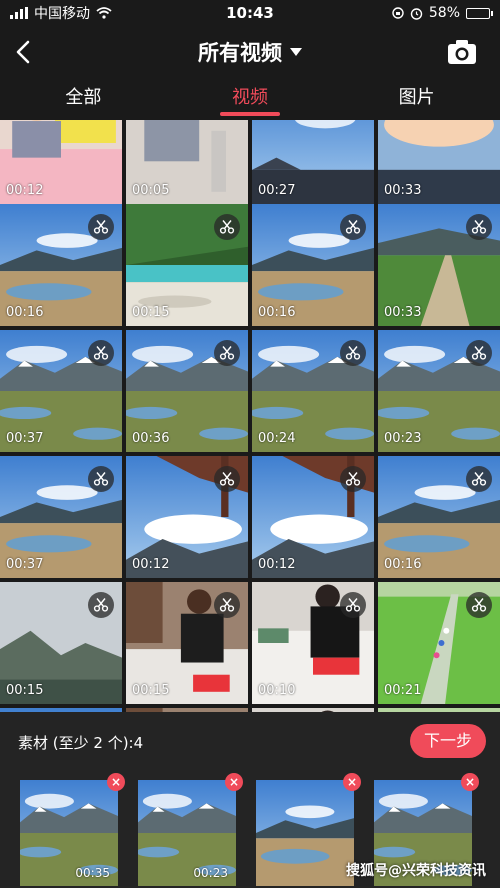 Image resolution: width=500 pixels, height=888 pixels. What do you see at coordinates (277, 690) in the screenshot?
I see `duration-label: 00:10` at bounding box center [277, 690].